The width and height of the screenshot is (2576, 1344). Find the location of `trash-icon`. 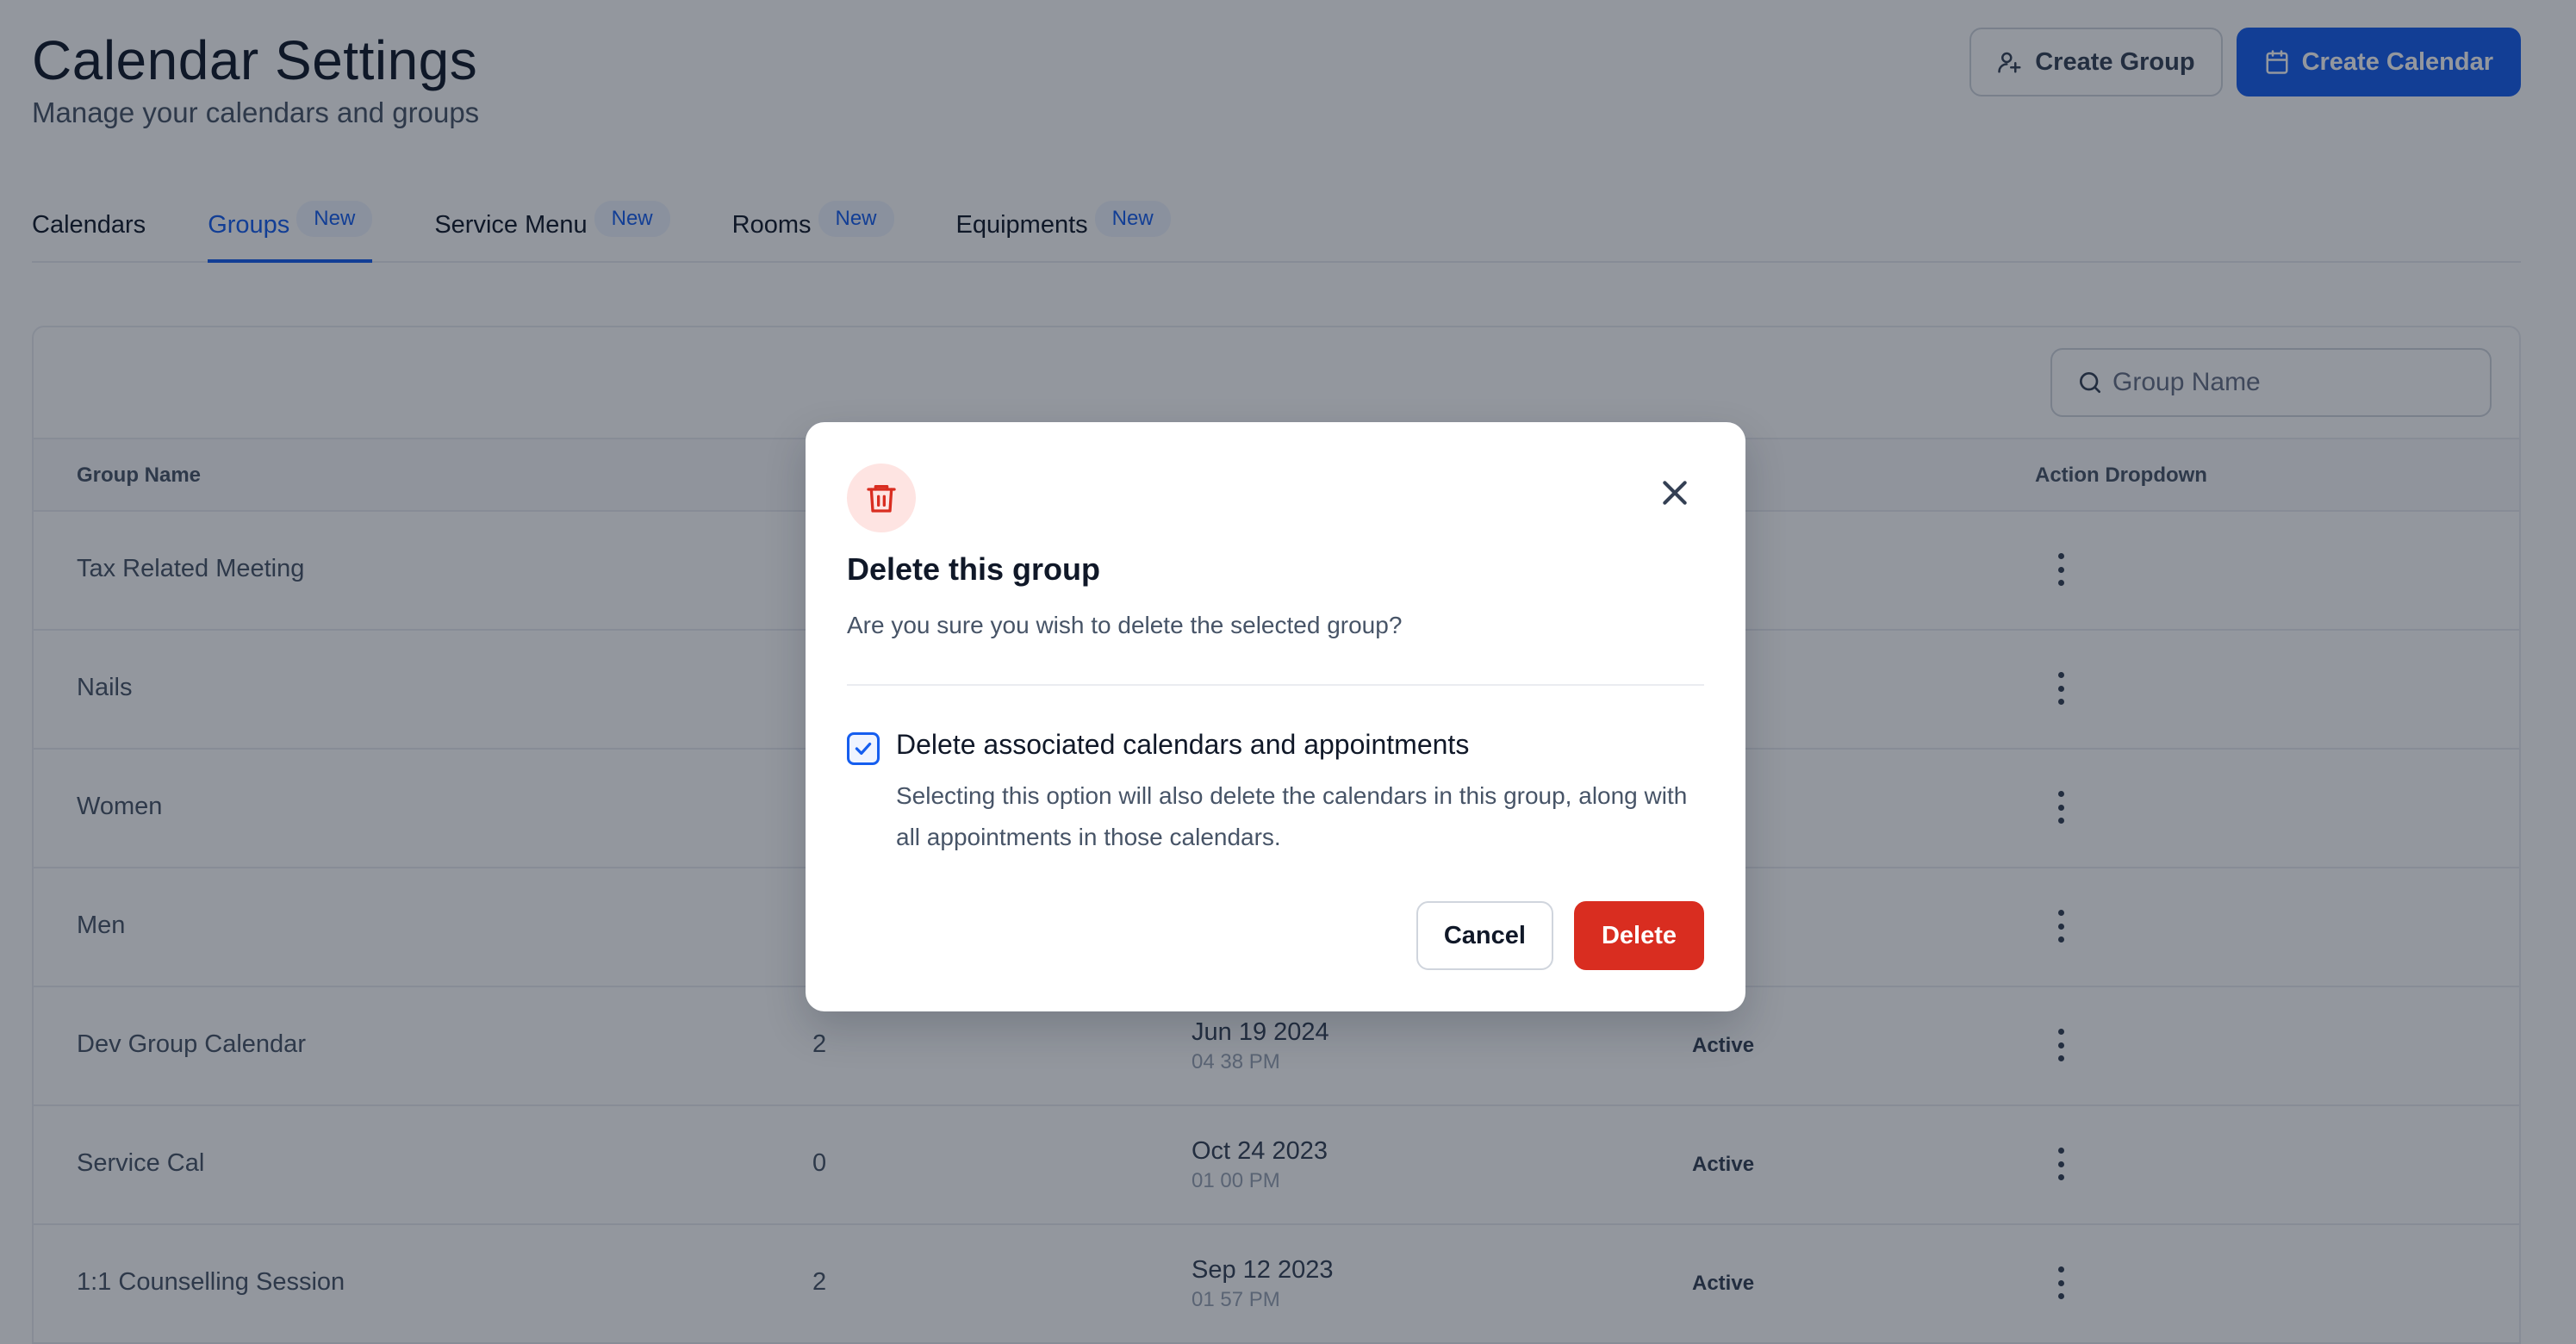

trash-icon is located at coordinates (882, 499).